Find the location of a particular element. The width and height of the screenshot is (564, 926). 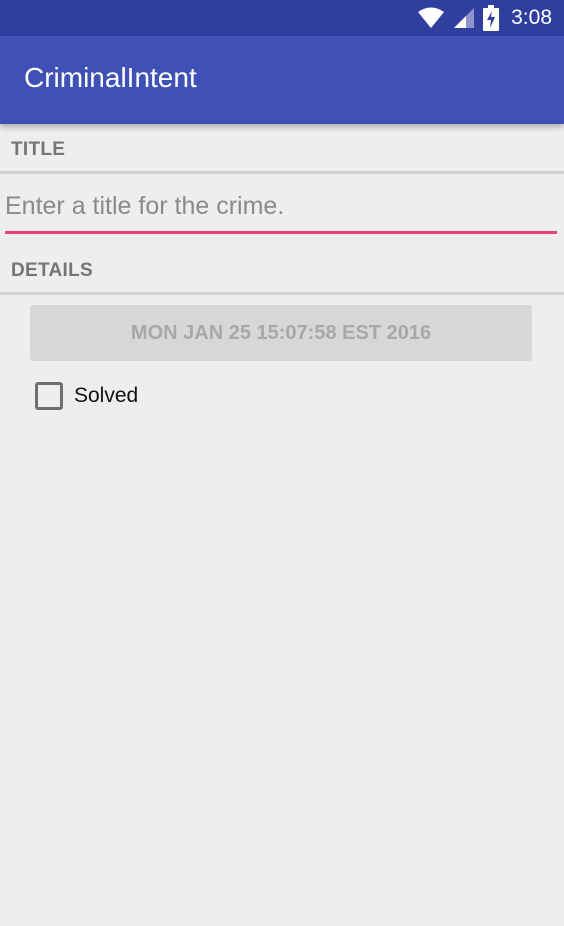

details-section-header: DETAILS is located at coordinates (52, 270).